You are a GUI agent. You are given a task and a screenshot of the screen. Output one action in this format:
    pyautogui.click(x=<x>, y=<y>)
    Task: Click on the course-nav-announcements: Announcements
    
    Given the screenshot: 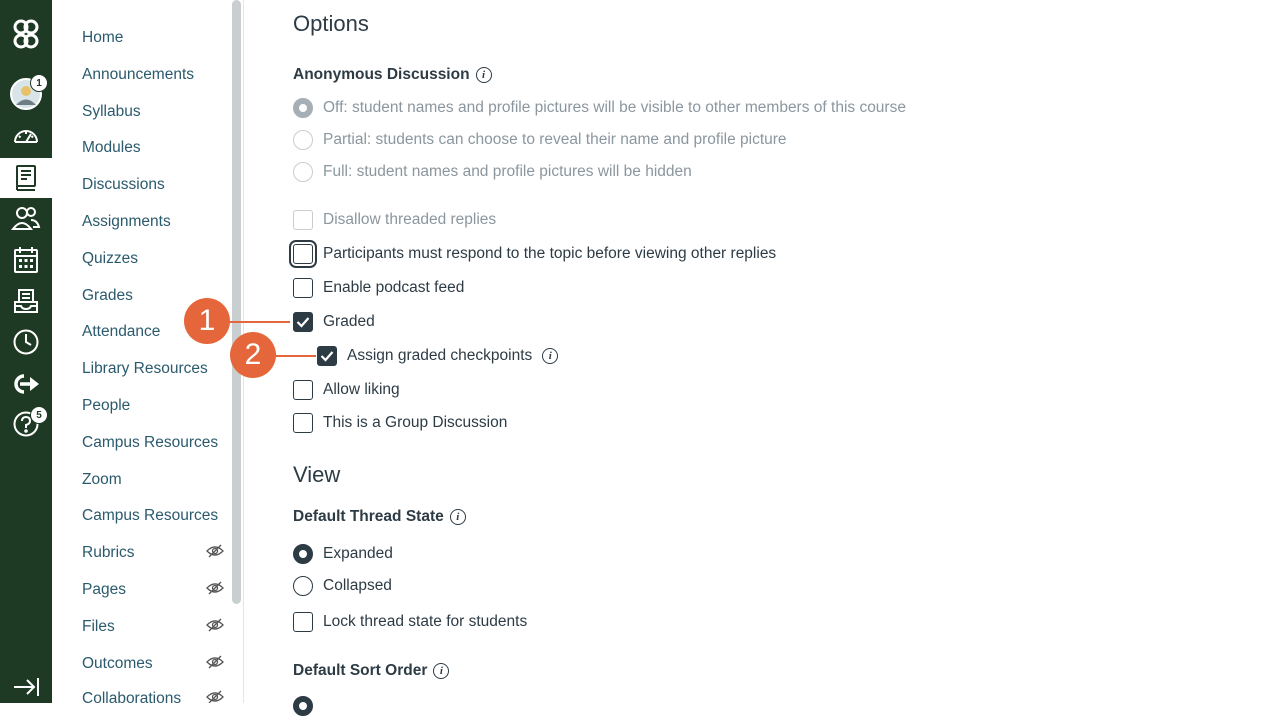 What is the action you would take?
    pyautogui.click(x=138, y=75)
    